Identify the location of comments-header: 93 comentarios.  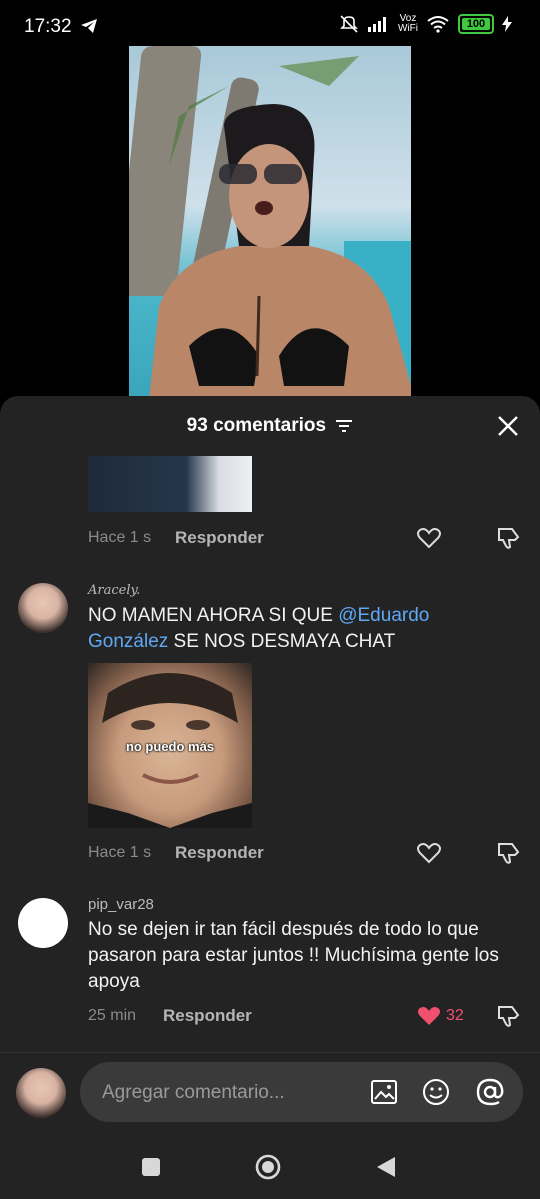
(270, 426).